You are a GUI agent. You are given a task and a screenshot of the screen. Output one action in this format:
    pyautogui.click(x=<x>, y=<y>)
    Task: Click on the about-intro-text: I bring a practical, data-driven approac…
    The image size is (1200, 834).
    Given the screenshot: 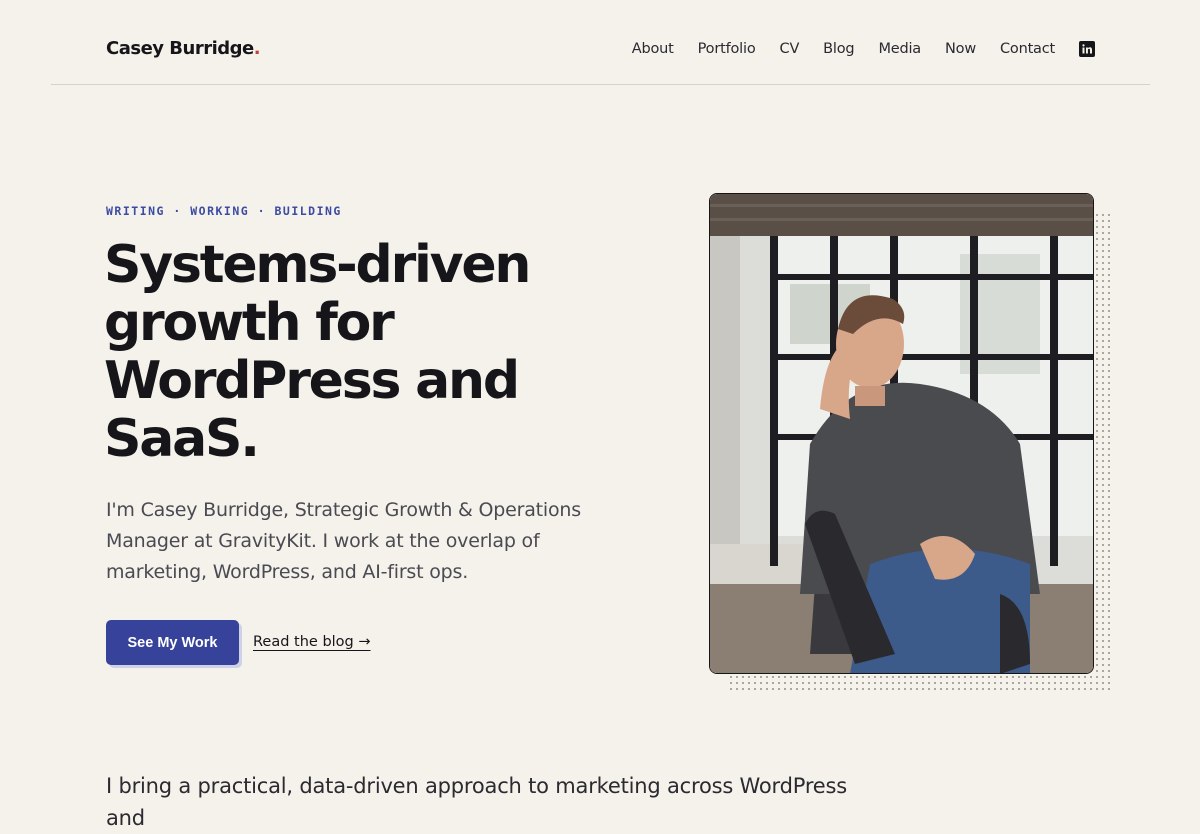 What is the action you would take?
    pyautogui.click(x=477, y=802)
    